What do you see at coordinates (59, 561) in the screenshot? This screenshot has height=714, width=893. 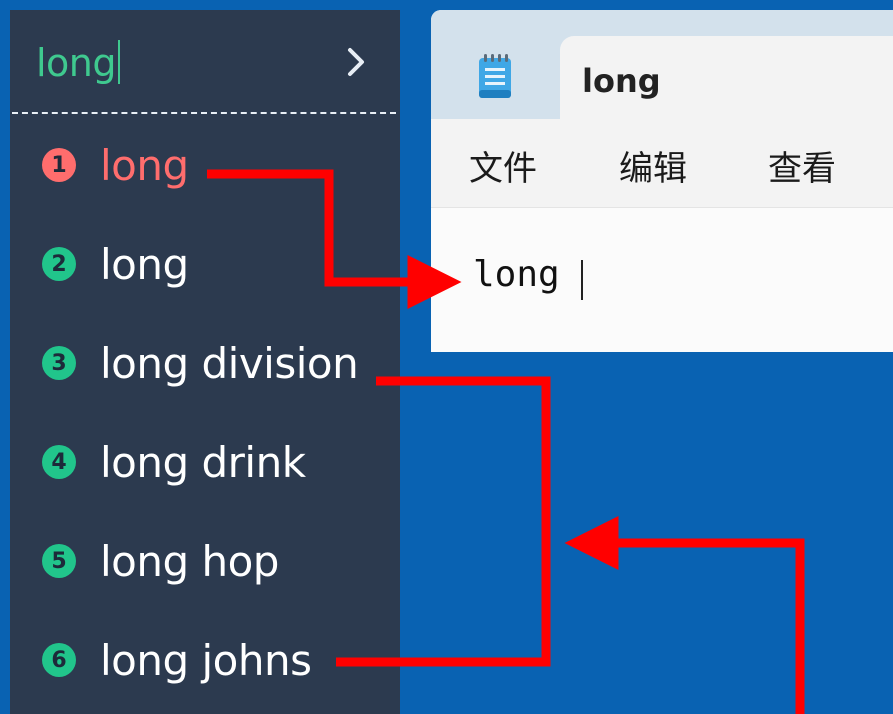 I see `candidate-number-badge: 5` at bounding box center [59, 561].